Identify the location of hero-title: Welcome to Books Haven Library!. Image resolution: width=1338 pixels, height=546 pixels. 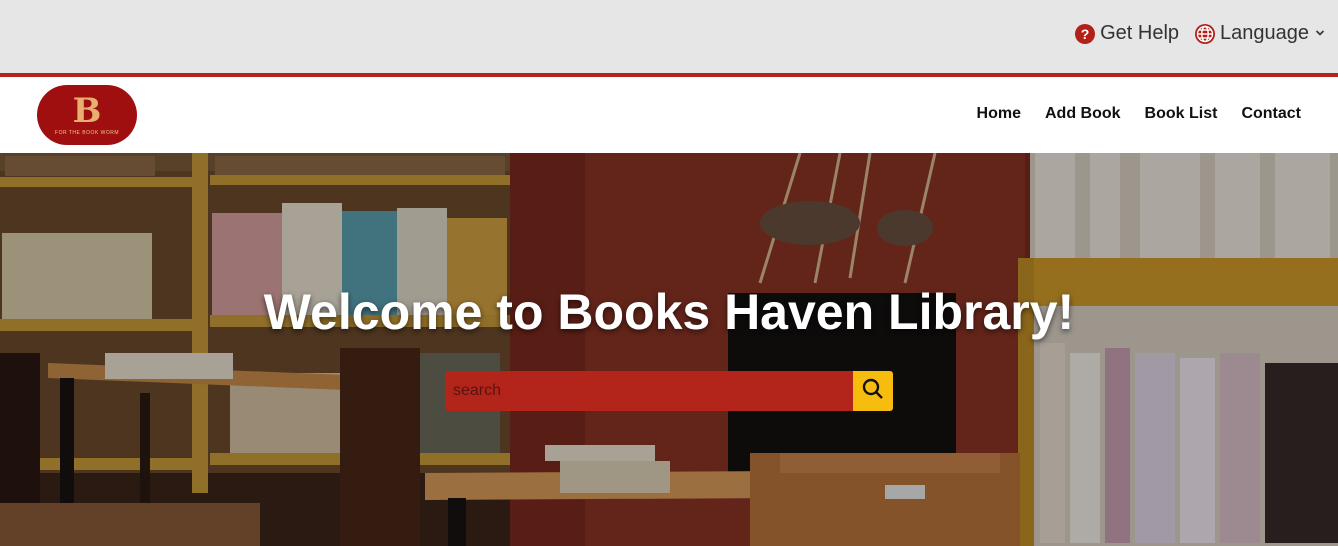
(669, 312).